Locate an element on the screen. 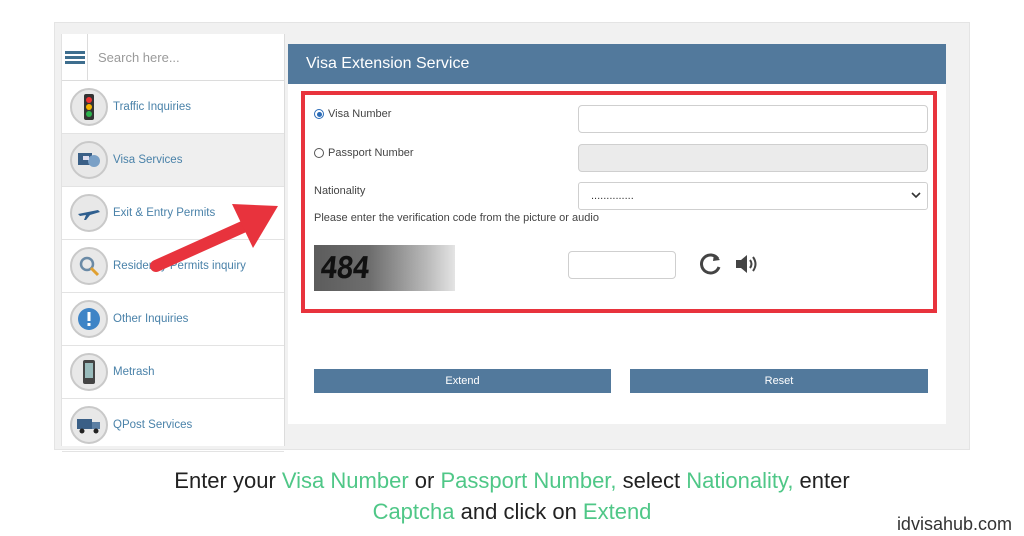 Image resolution: width=1024 pixels, height=536 pixels. caption-line-2: Captcha and click on Extend is located at coordinates (512, 512).